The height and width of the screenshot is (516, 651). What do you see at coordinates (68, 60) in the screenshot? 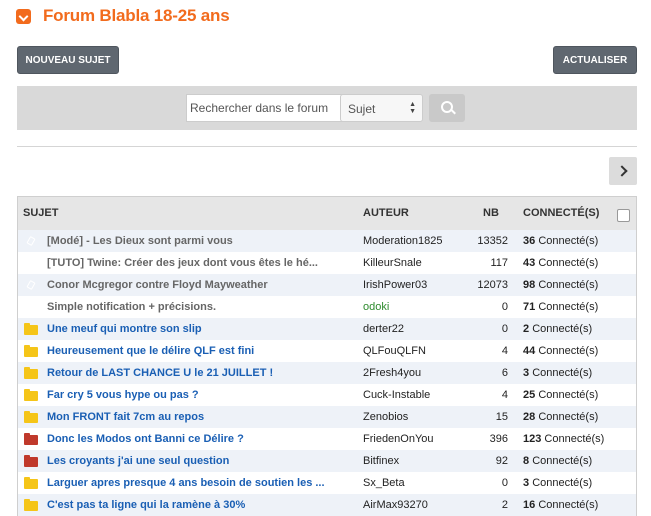
I see `new-topic-button: NOUVEAU SUJET` at bounding box center [68, 60].